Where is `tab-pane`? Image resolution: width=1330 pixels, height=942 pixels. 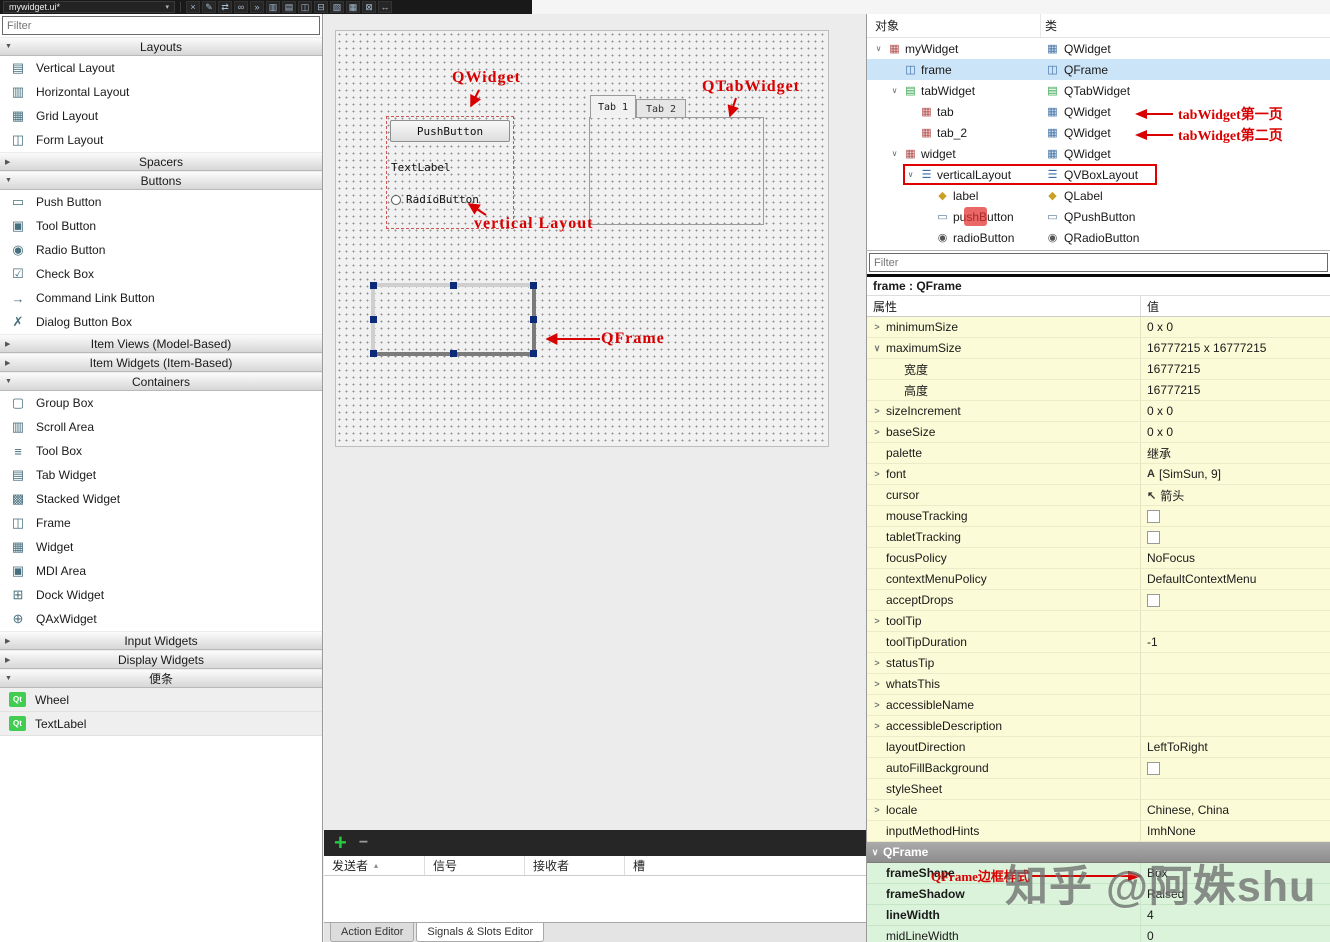 tab-pane is located at coordinates (676, 171).